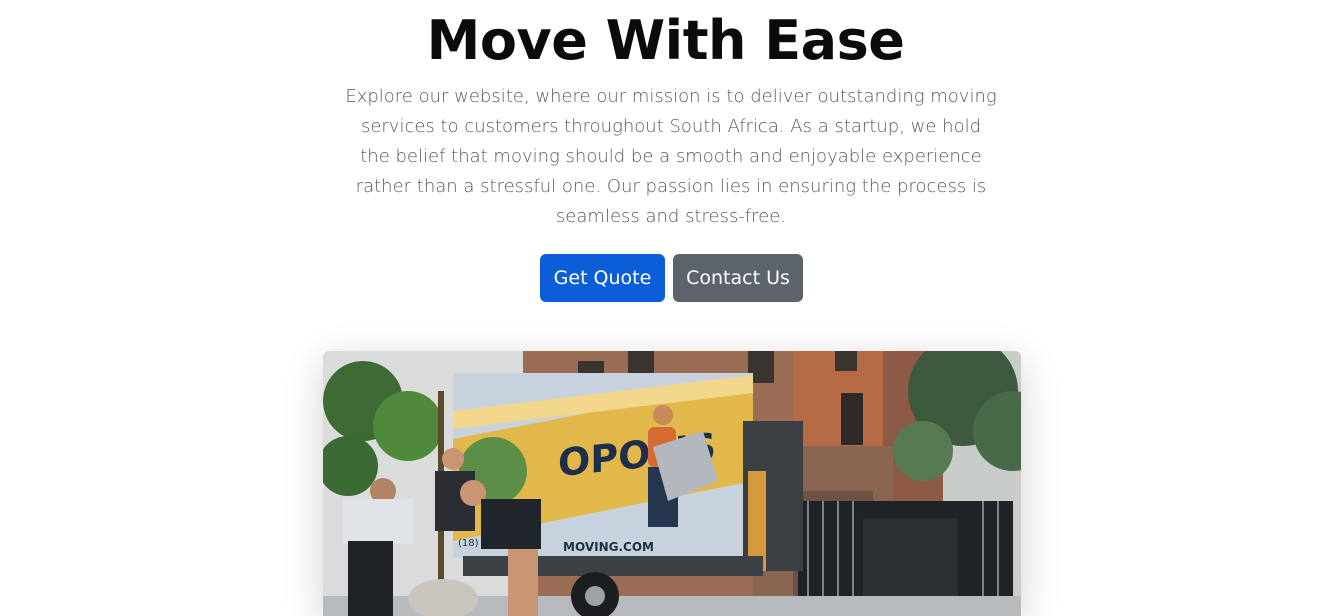  What do you see at coordinates (738, 278) in the screenshot?
I see `contact-us-button: Contact Us` at bounding box center [738, 278].